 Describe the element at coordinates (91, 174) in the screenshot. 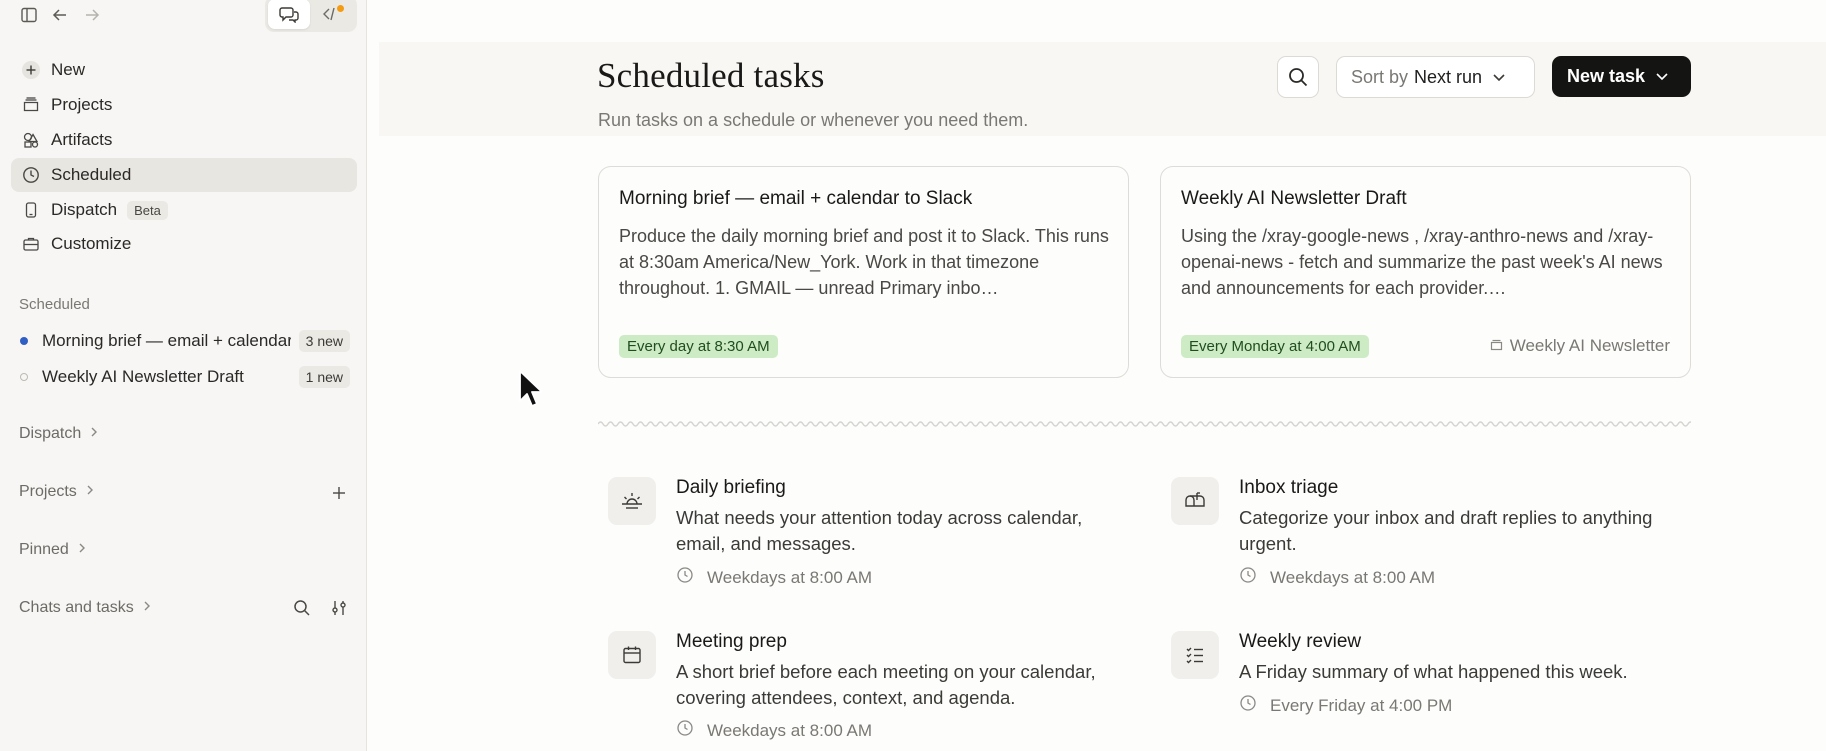

I see `sidebar-item-label: Scheduled` at that location.